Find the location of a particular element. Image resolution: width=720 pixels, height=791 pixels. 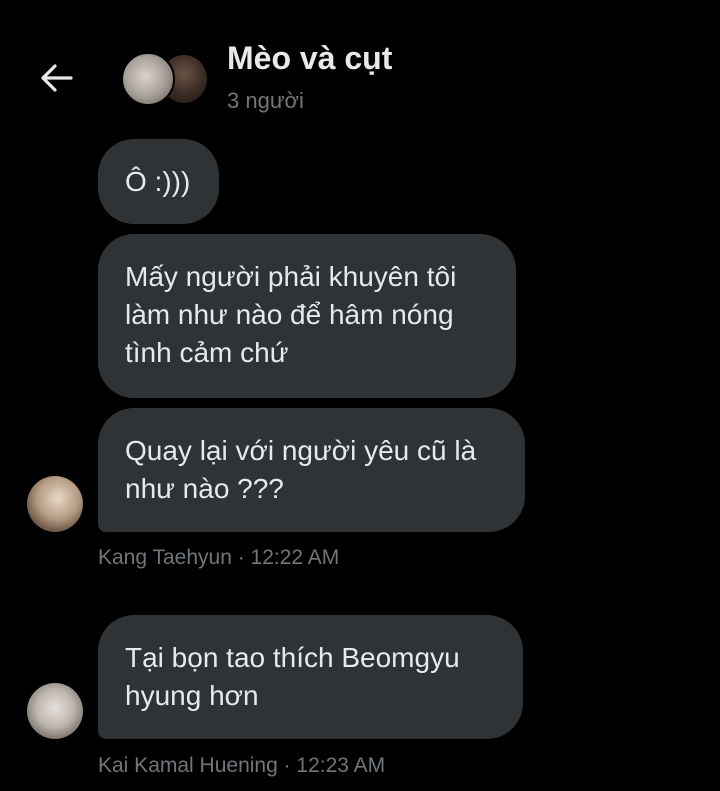

member-avatar is located at coordinates (148, 79).